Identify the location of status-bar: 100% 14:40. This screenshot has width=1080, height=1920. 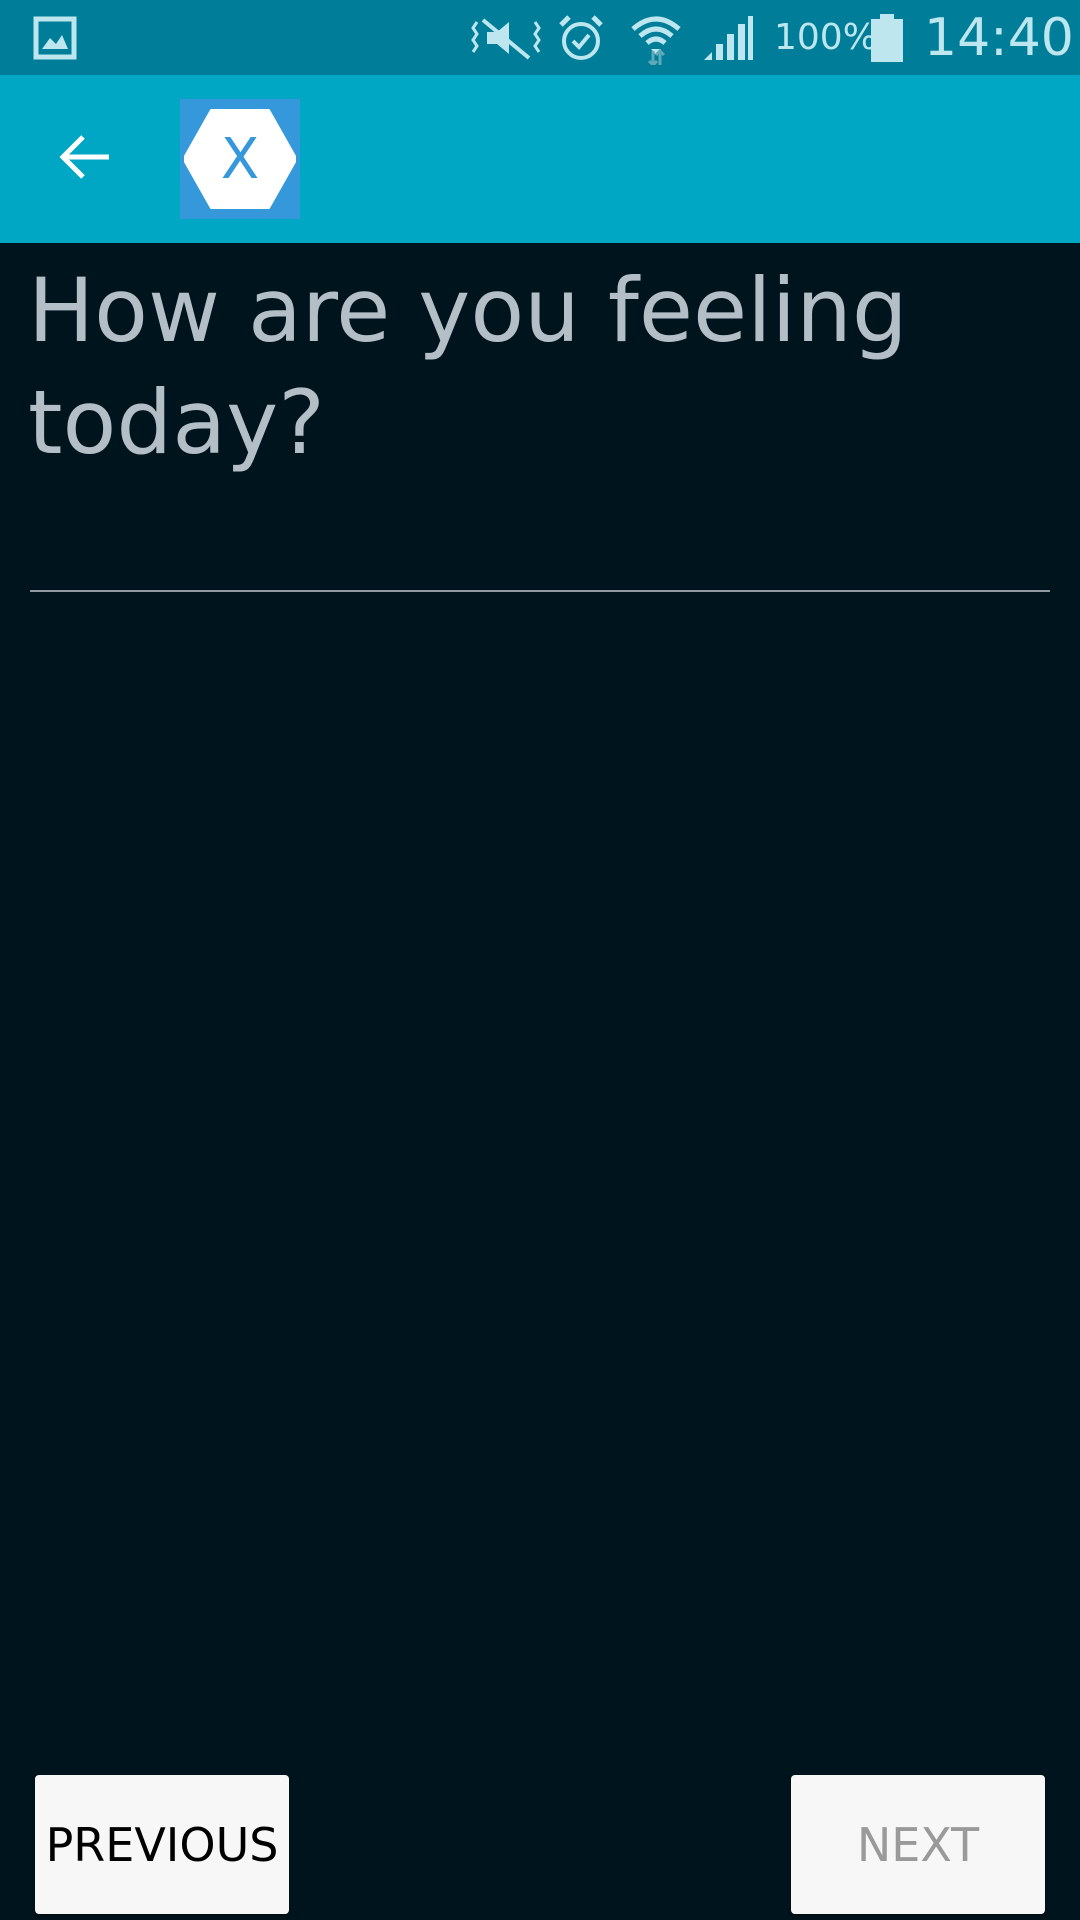
(540, 37).